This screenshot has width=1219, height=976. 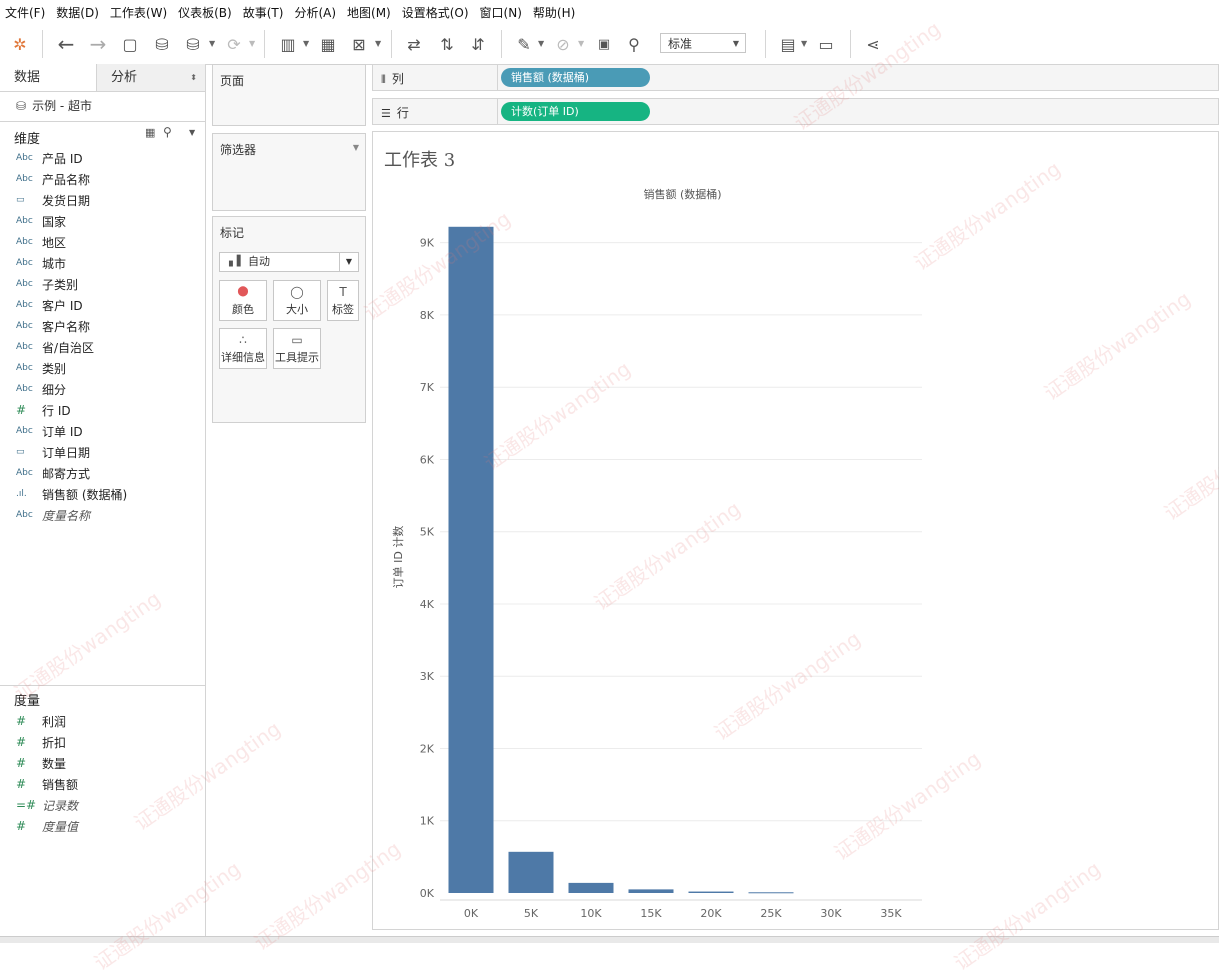 I want to click on field-item: Abc 产品 ID, so click(x=49, y=158).